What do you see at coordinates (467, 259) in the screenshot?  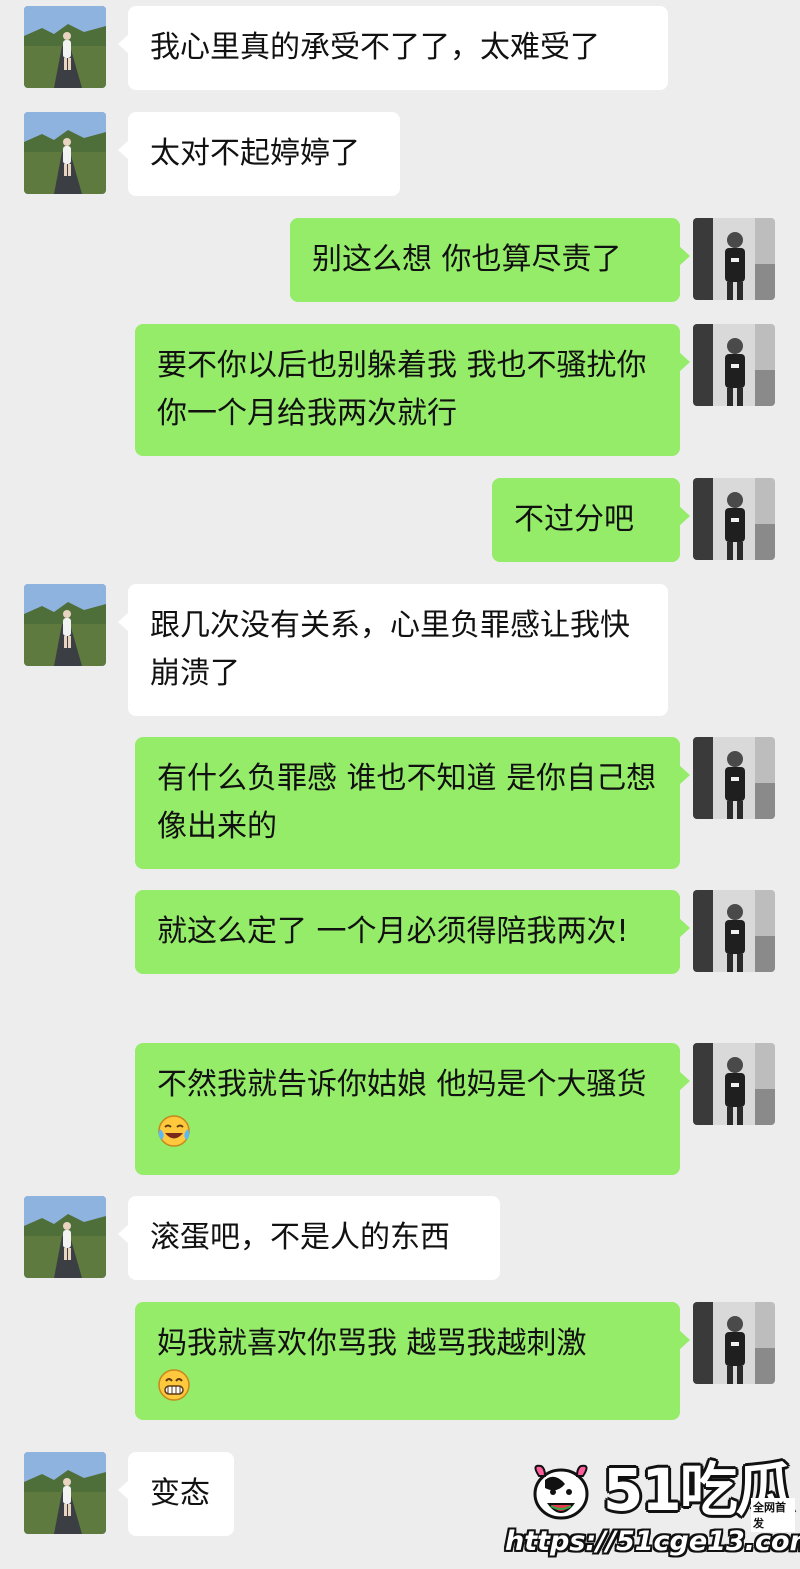 I see `message-text: 别这么想 你也算尽责了` at bounding box center [467, 259].